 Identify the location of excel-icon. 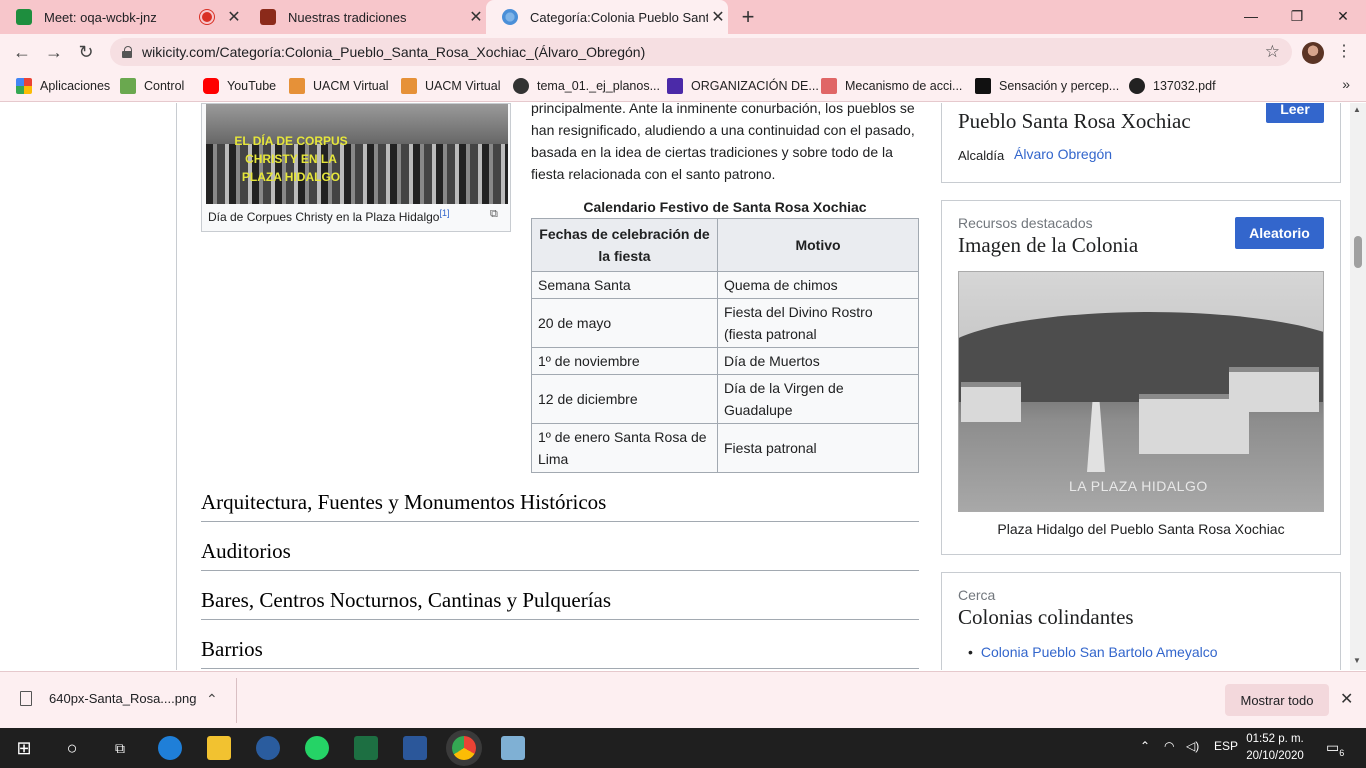
(366, 748).